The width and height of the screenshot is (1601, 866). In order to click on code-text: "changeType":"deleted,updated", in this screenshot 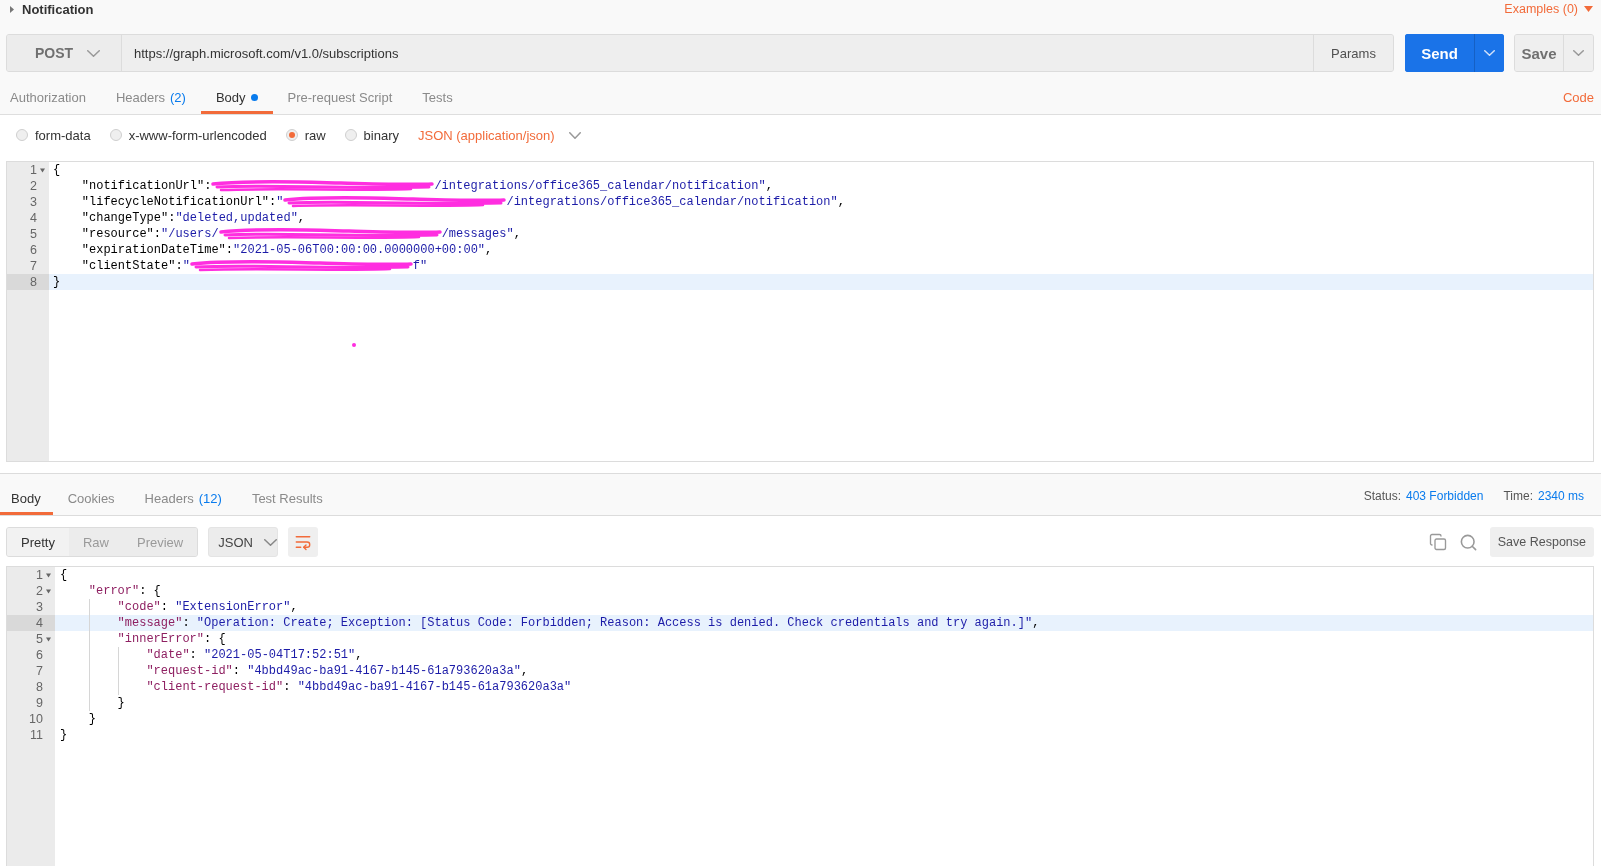, I will do `click(193, 218)`.